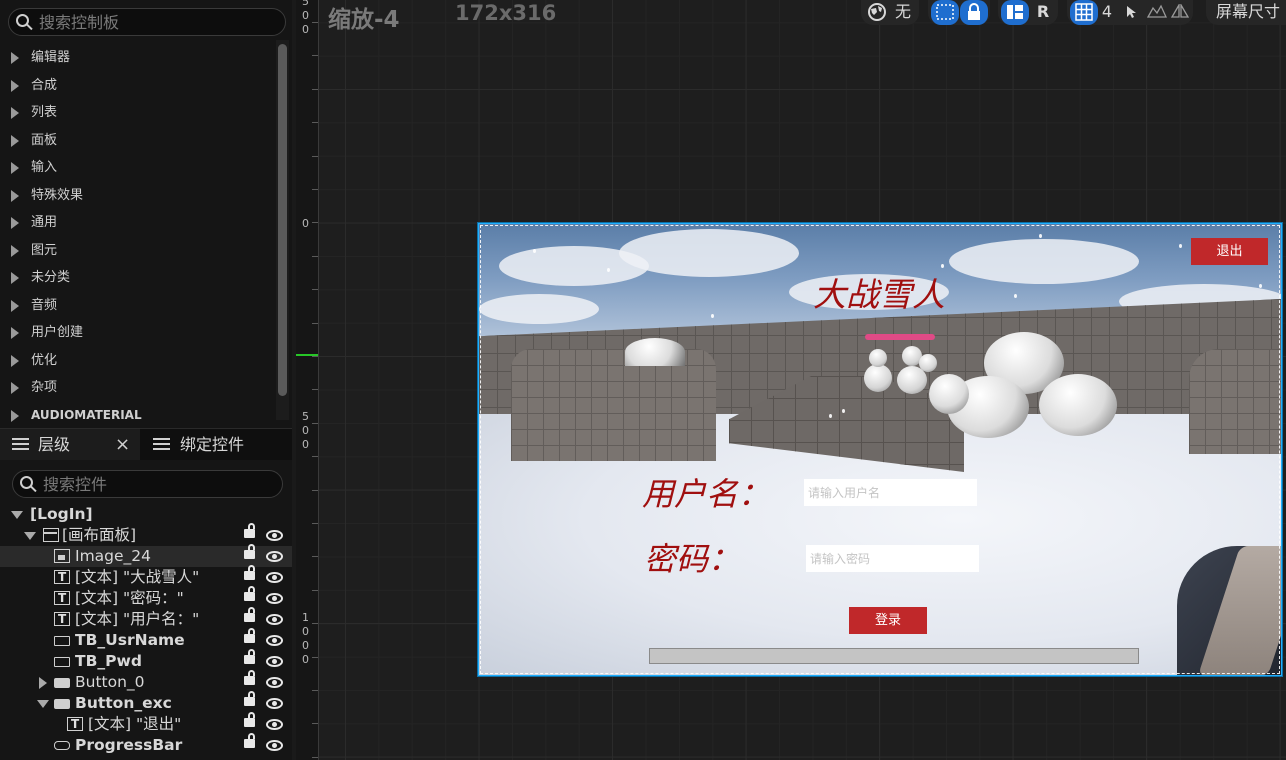  Describe the element at coordinates (146, 639) in the screenshot. I see `tree-row-tb-username: TB_UsrName` at that location.